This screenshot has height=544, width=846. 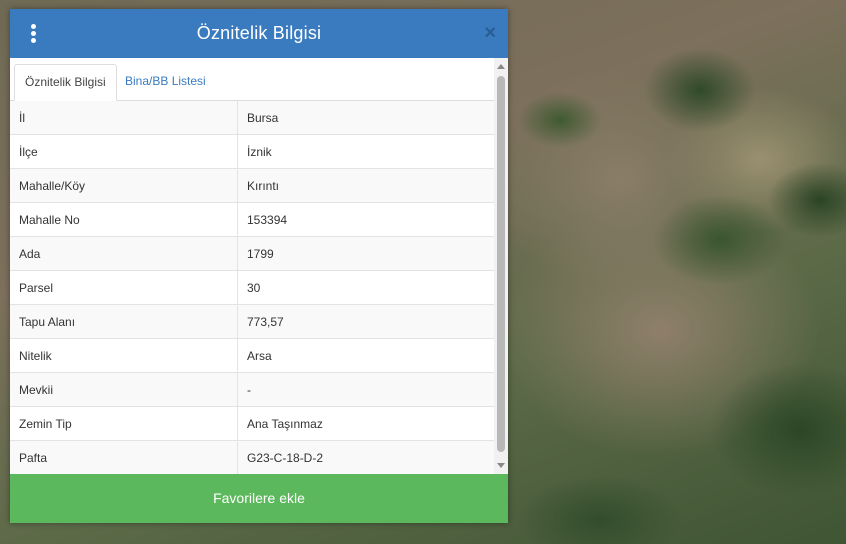 What do you see at coordinates (365, 355) in the screenshot?
I see `attribute-value: Arsa` at bounding box center [365, 355].